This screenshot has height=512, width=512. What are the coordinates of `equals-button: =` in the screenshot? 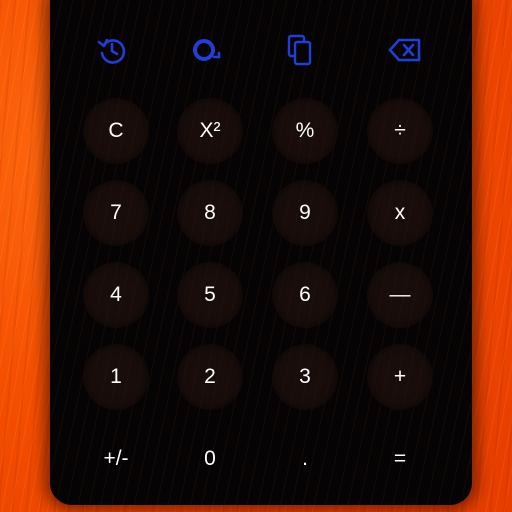 It's located at (400, 459).